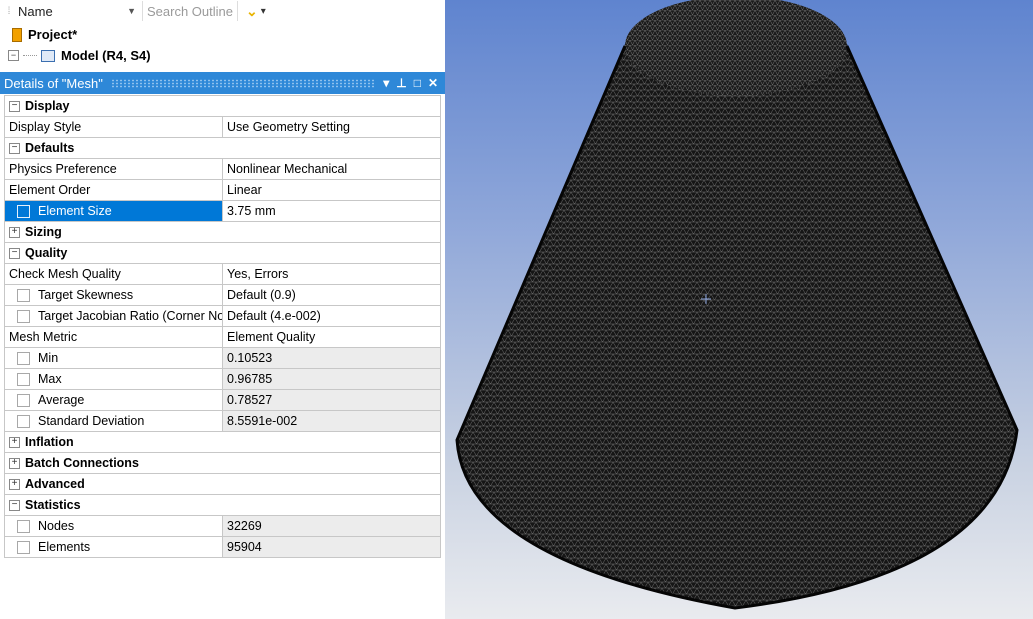  I want to click on detail-value: Use Geometry Setting, so click(331, 127).